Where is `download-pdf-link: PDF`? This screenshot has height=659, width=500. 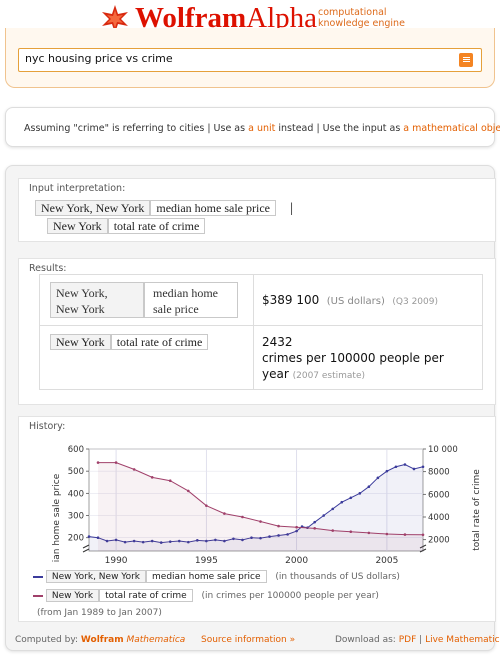 download-pdf-link: PDF is located at coordinates (408, 640).